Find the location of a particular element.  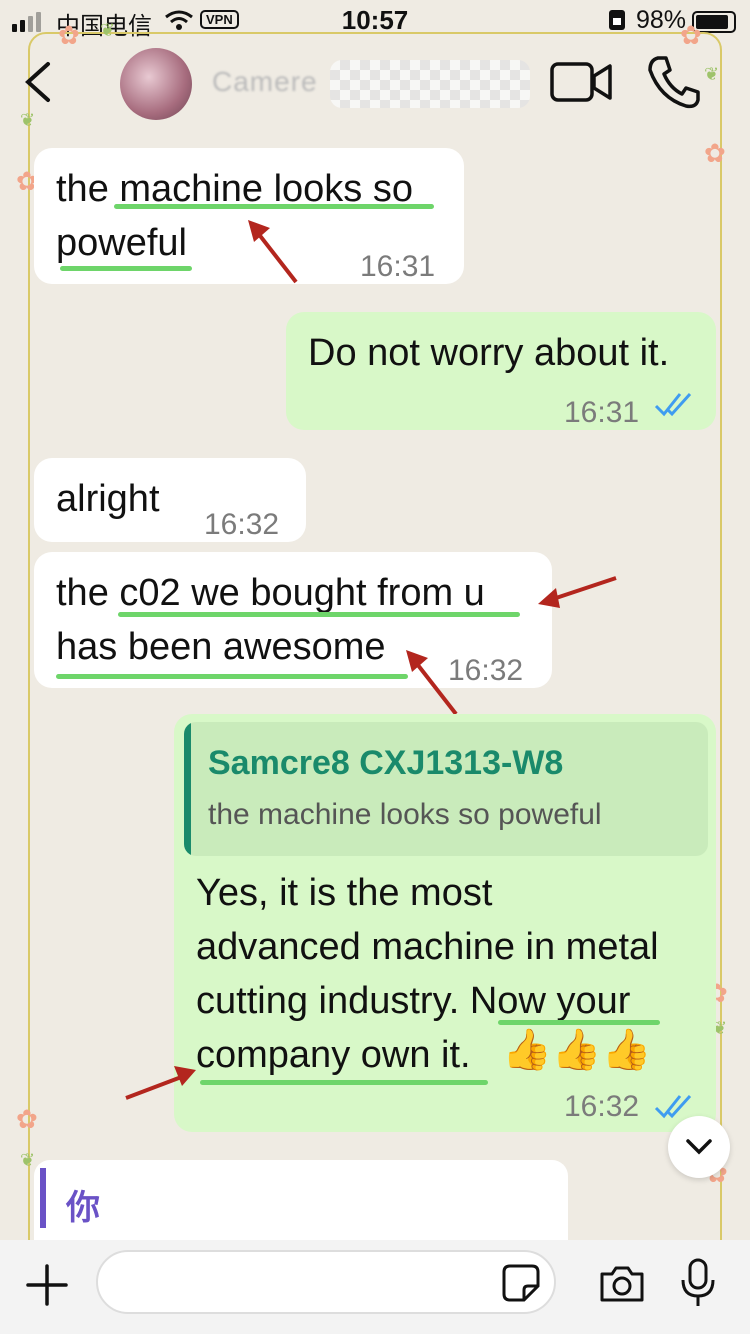

lock-rotation-icon is located at coordinates (617, 20).